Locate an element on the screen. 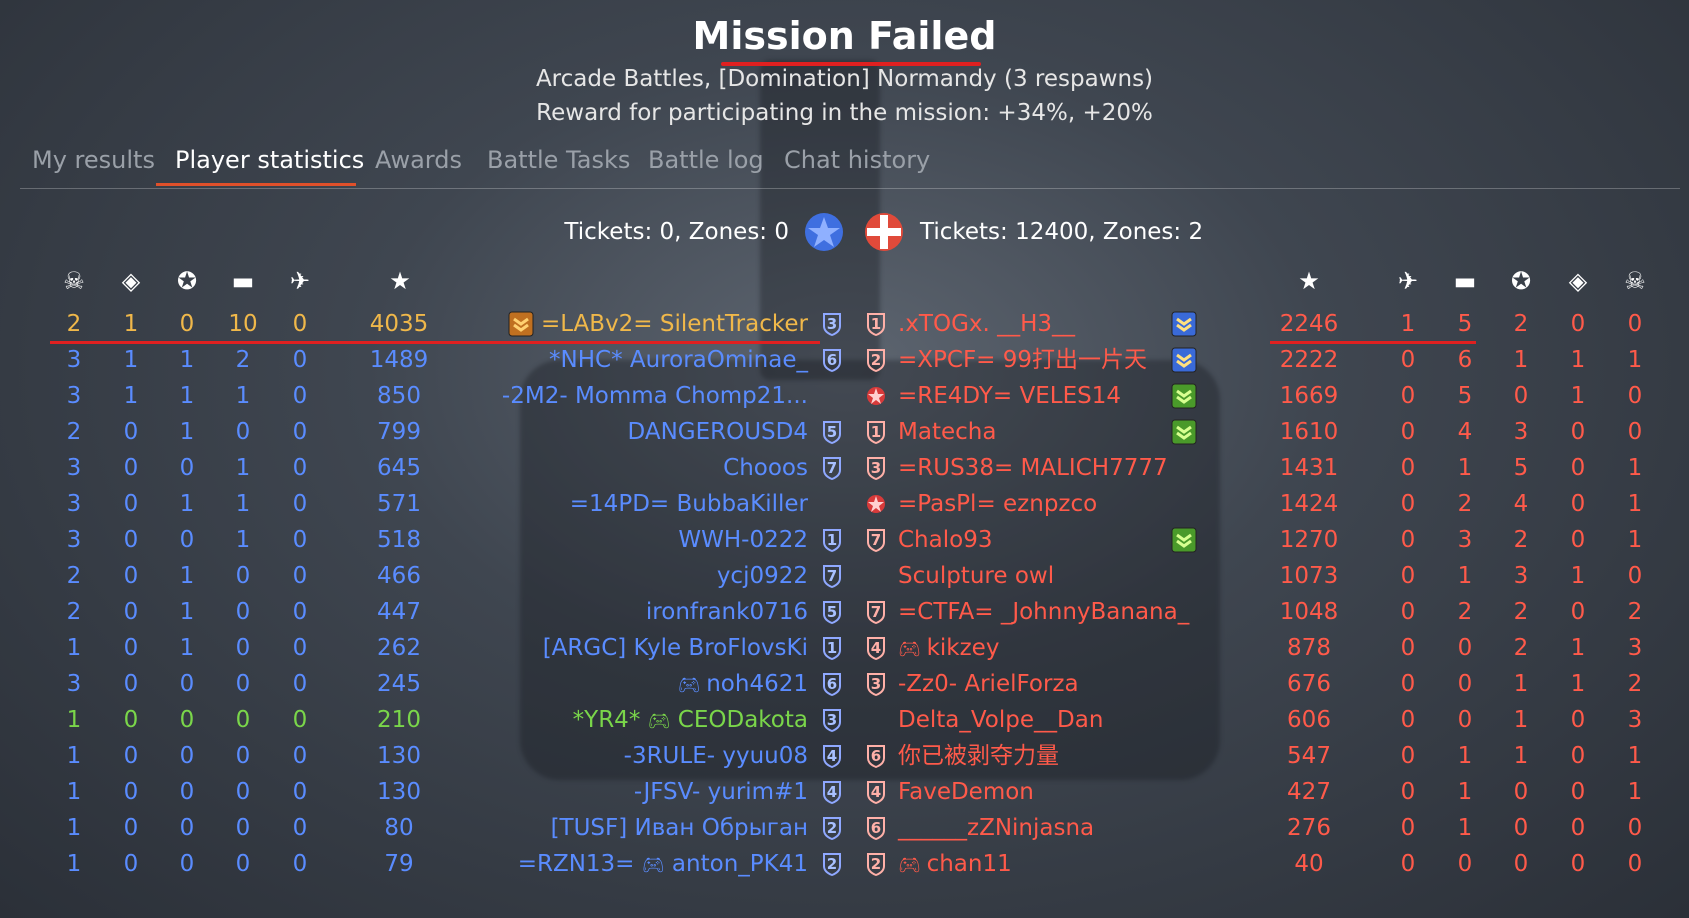 This screenshot has width=1689, height=918. table-row: Delta_Volpe__Dan 606 0 0 1 0 3 is located at coordinates (844, 720).